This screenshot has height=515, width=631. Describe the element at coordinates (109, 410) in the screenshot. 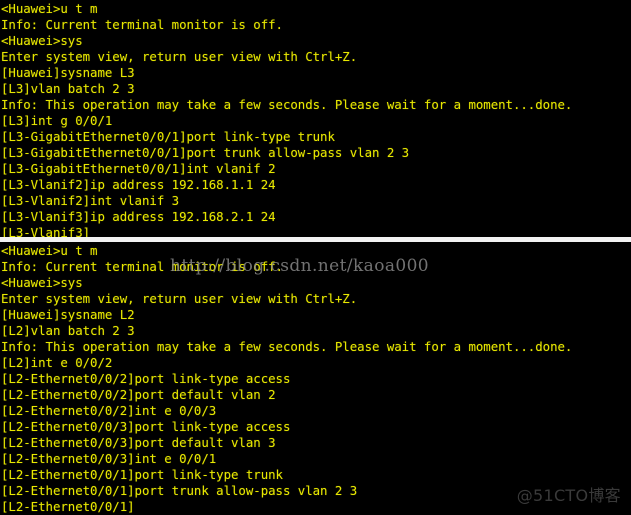

I see `terminal-line: [L2-Ethernet0/0/2]int e 0/0/3` at that location.